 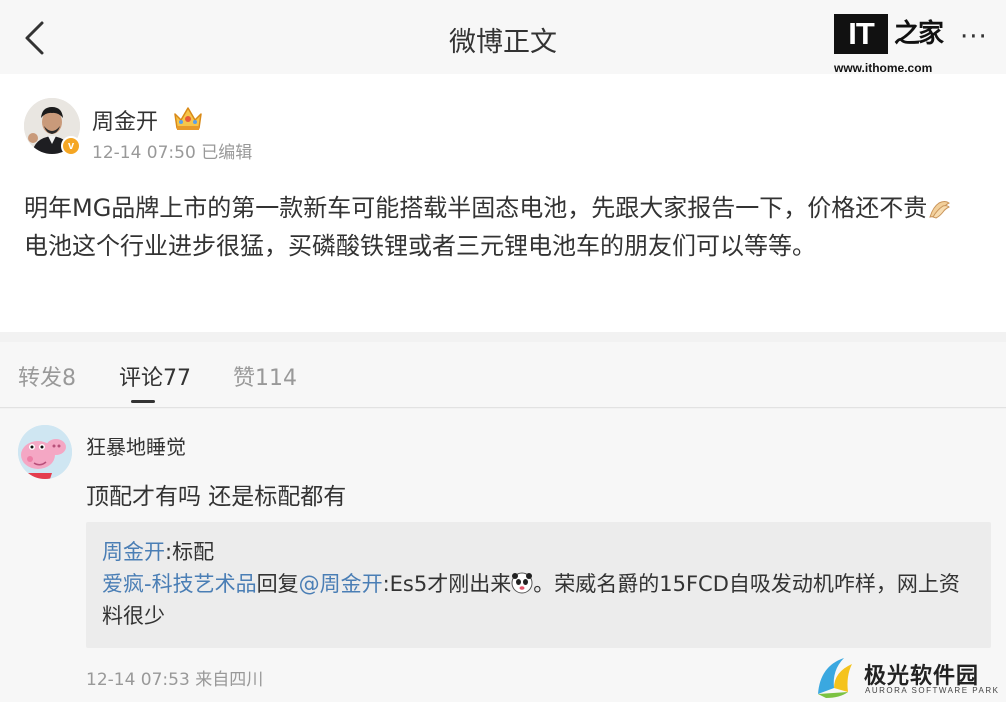 I want to click on post-text-line: 明年MG品牌上市的第一款新车可能搭载半固态电池，先跟大家报告一下，价格还不贵, so click(x=507, y=208).